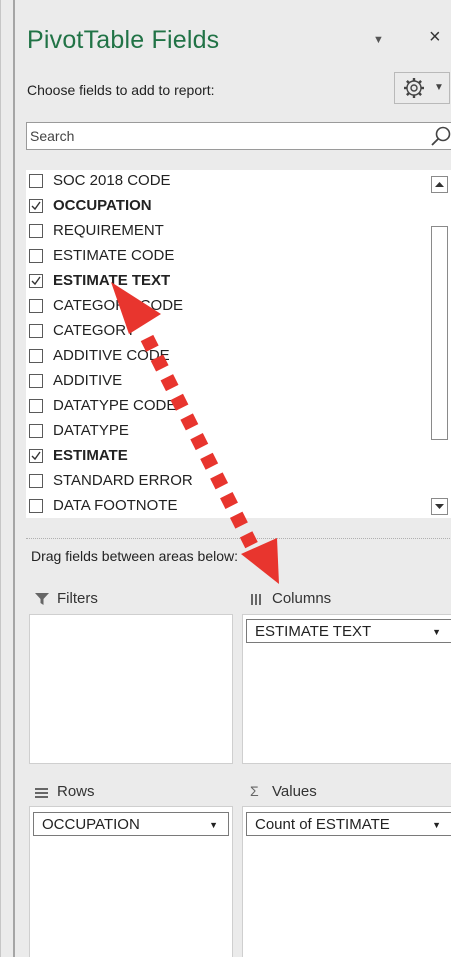 This screenshot has height=957, width=451. Describe the element at coordinates (118, 305) in the screenshot. I see `field-label: CATEGORY CODE` at that location.